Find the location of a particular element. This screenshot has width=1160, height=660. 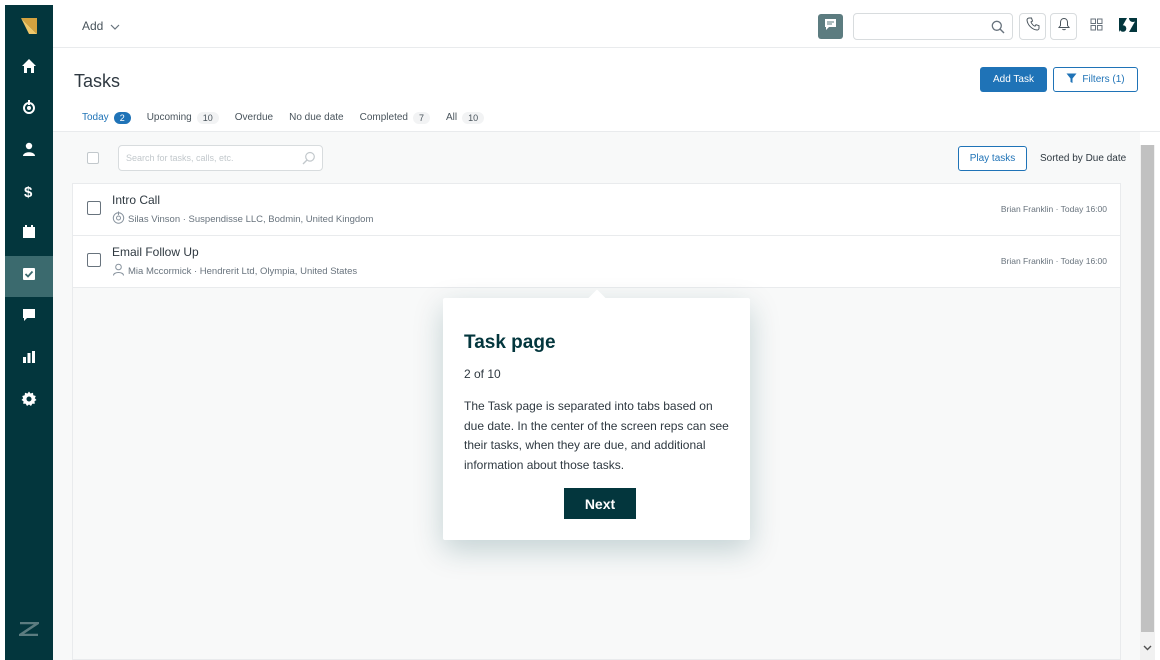

lead-icon is located at coordinates (118, 219).